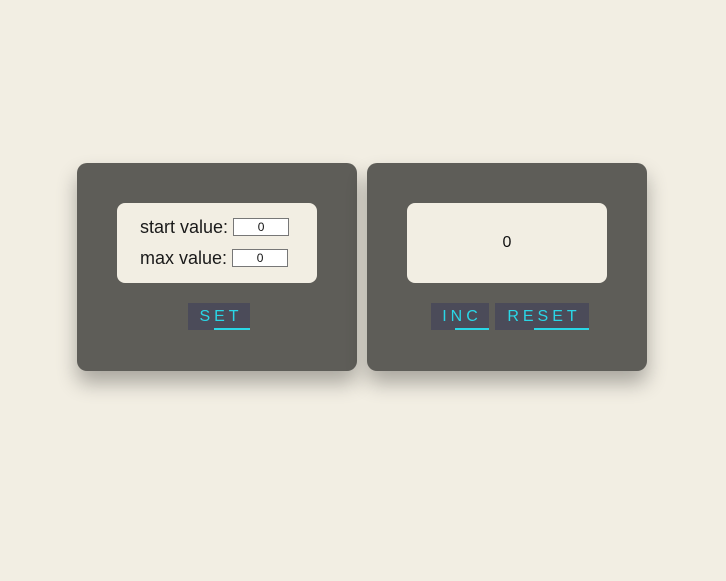  What do you see at coordinates (184, 257) in the screenshot?
I see `max-value-label: max value:` at bounding box center [184, 257].